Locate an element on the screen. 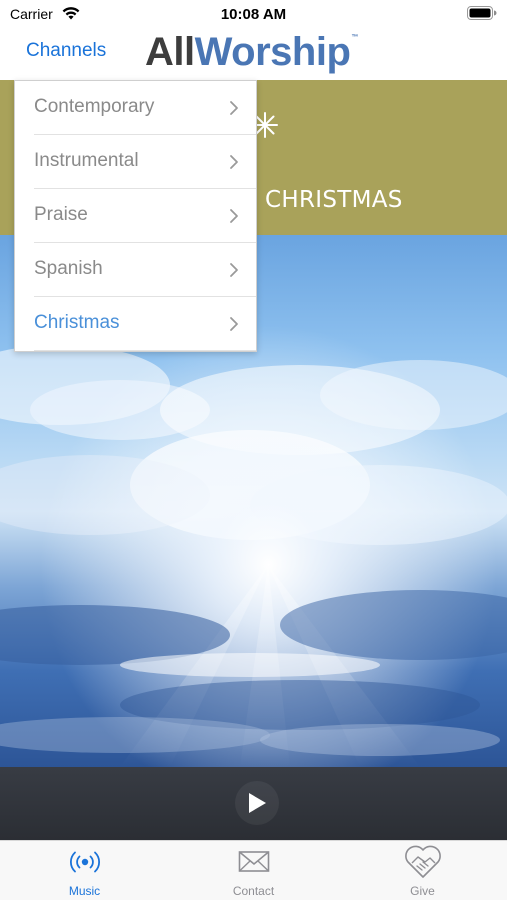 The image size is (507, 900). nav-bar: Channels AllWorship™ is located at coordinates (253, 54).